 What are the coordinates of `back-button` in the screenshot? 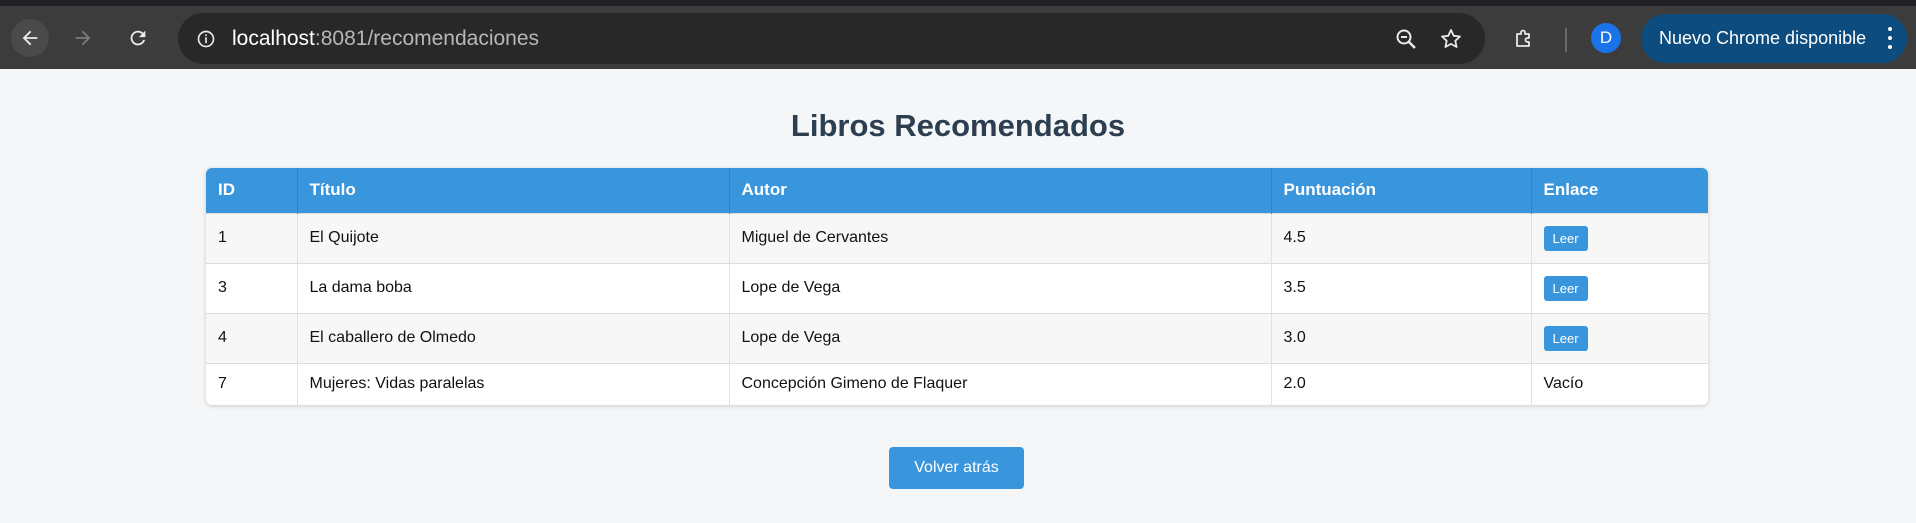 It's located at (30, 38).